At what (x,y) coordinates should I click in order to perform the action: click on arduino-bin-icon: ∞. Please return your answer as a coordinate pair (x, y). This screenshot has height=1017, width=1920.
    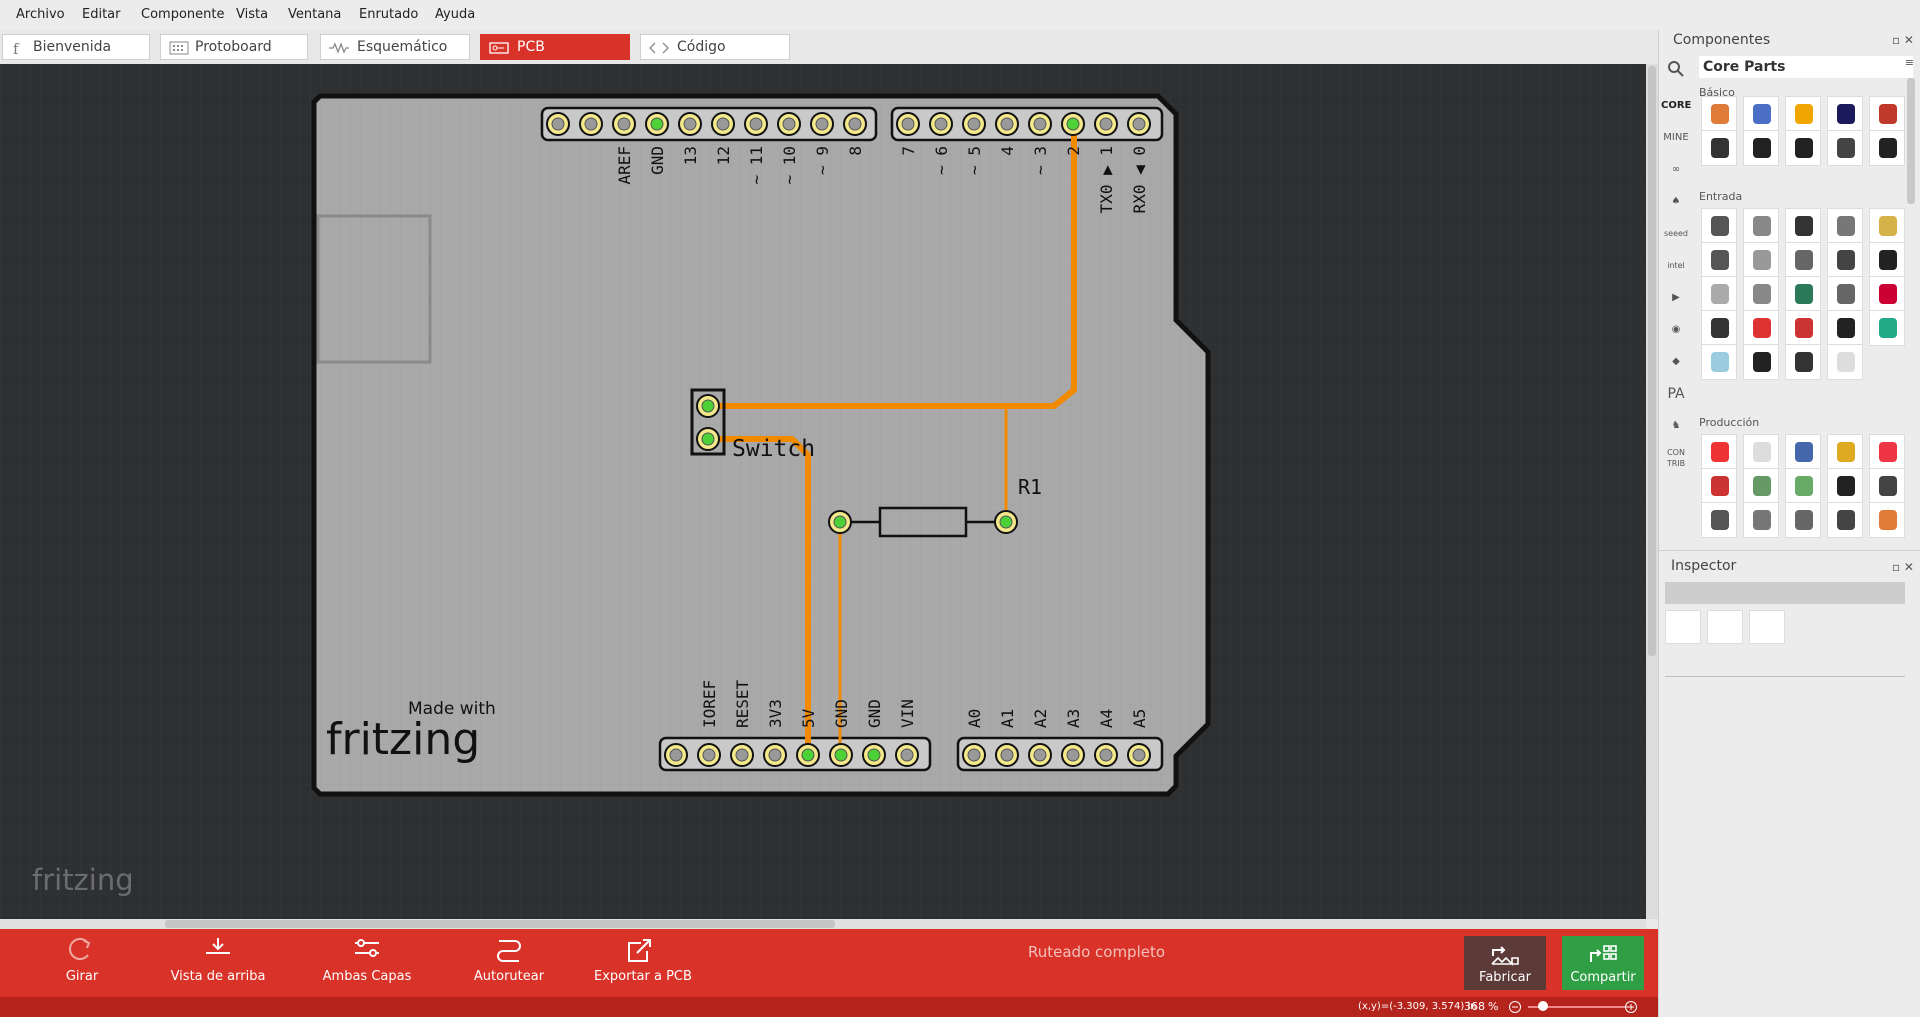
    Looking at the image, I should click on (1676, 170).